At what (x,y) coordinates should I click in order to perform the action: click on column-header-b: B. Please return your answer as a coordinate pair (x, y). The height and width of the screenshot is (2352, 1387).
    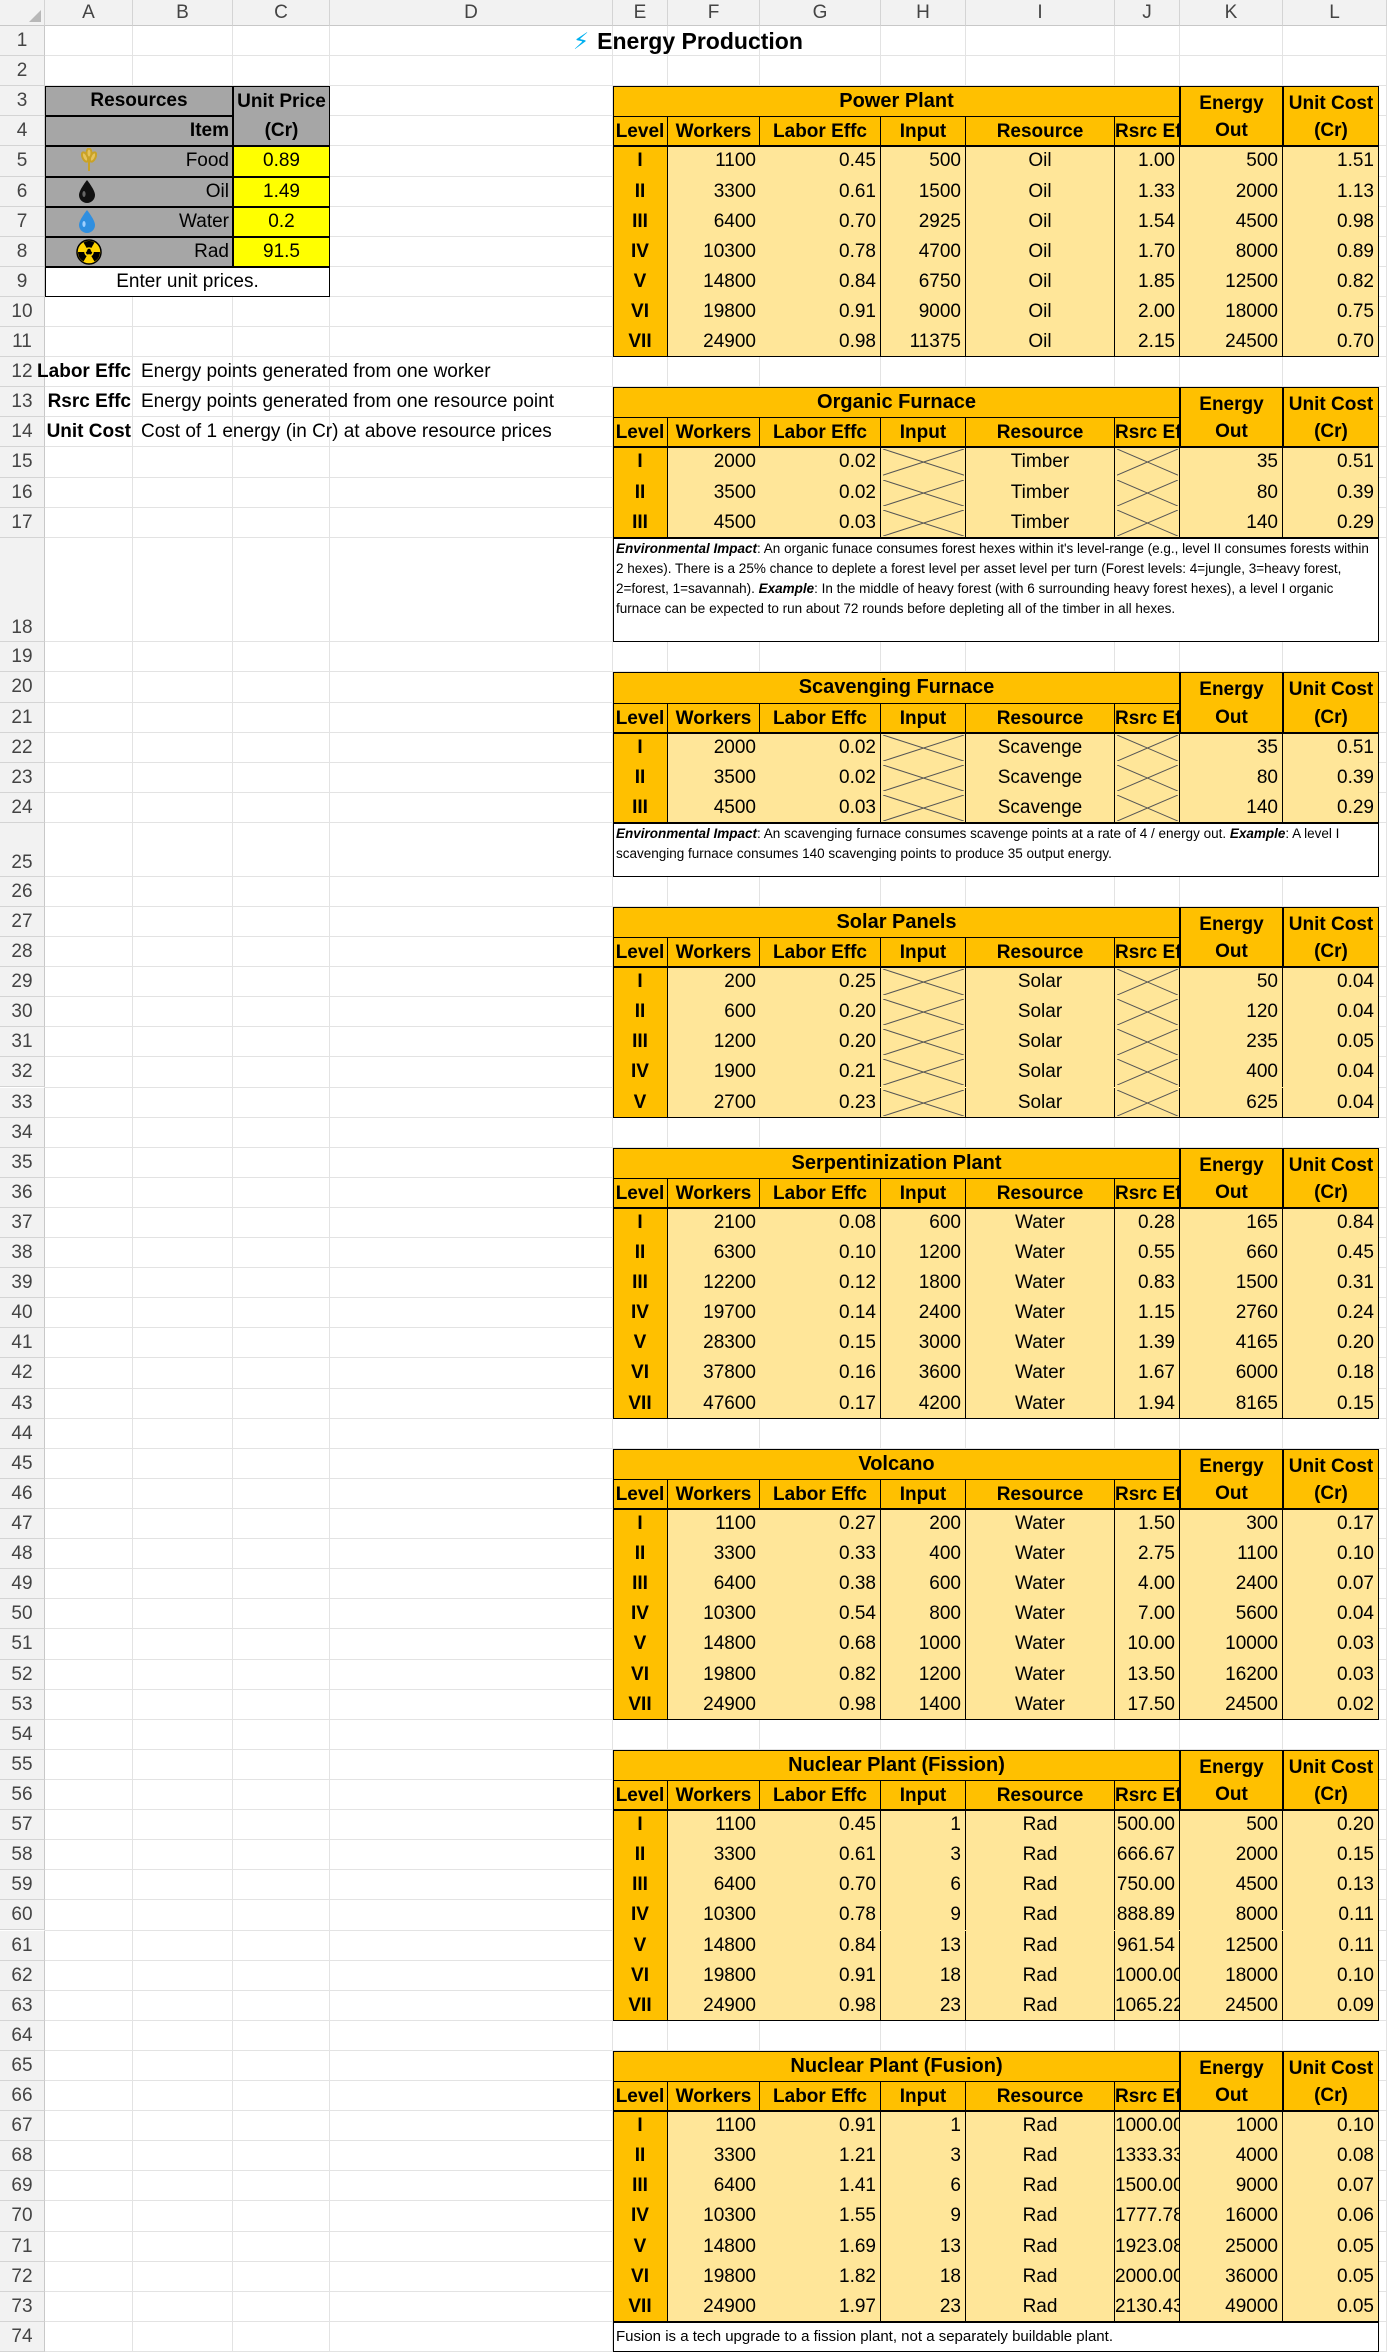
    Looking at the image, I should click on (183, 13).